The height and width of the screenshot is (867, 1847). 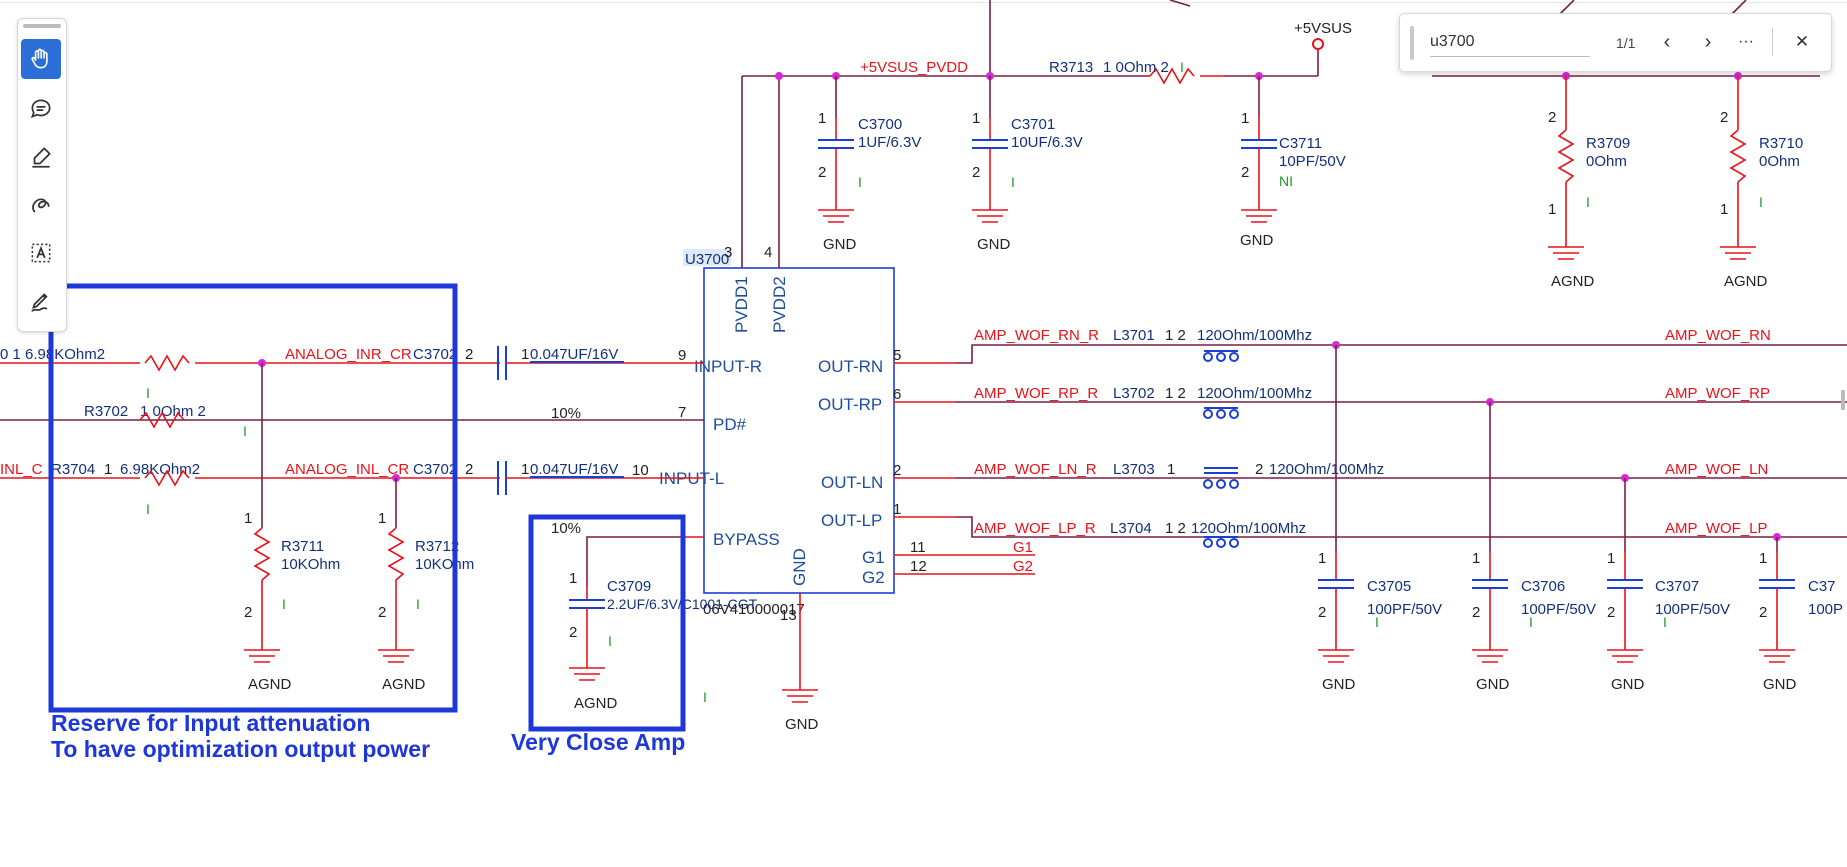 What do you see at coordinates (73, 469) in the screenshot?
I see `r3704-ref: R3704` at bounding box center [73, 469].